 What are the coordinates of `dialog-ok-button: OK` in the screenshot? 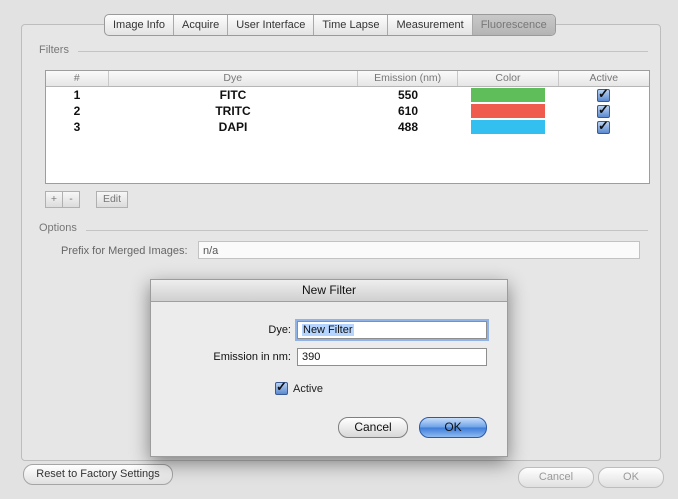 It's located at (453, 427).